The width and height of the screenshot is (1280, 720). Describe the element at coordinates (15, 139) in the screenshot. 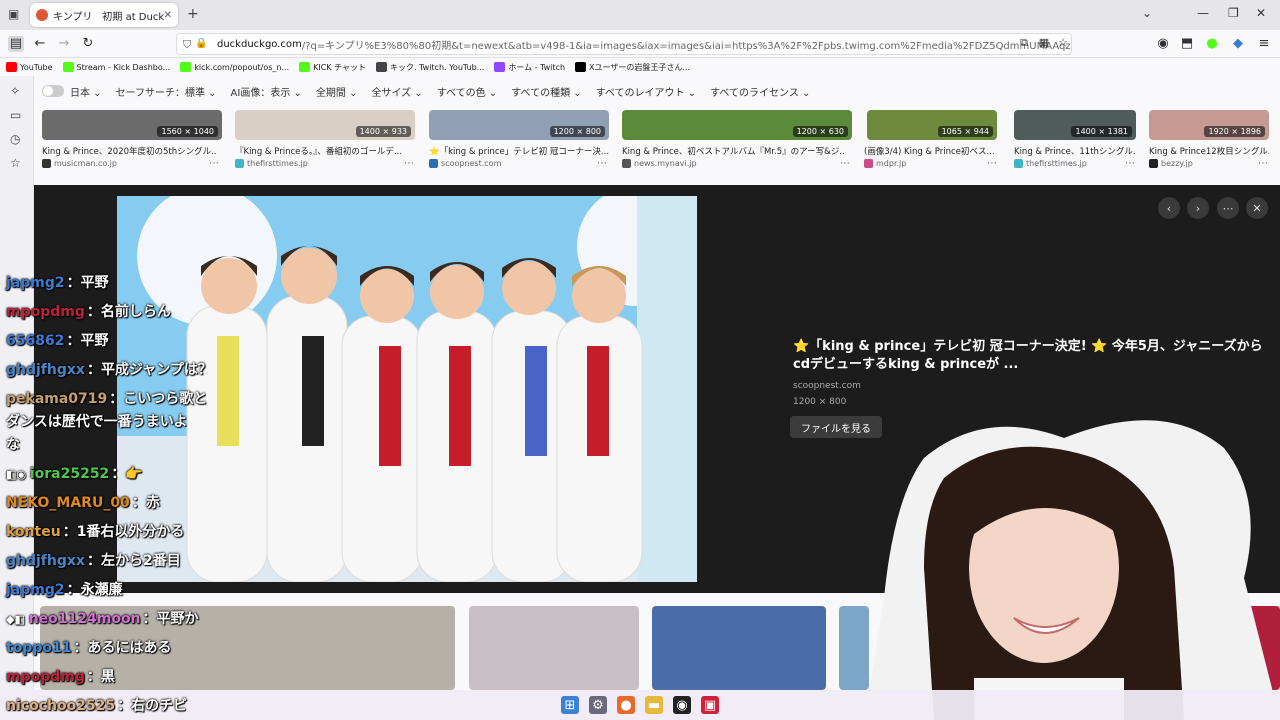

I see `history-icon: ◷` at that location.